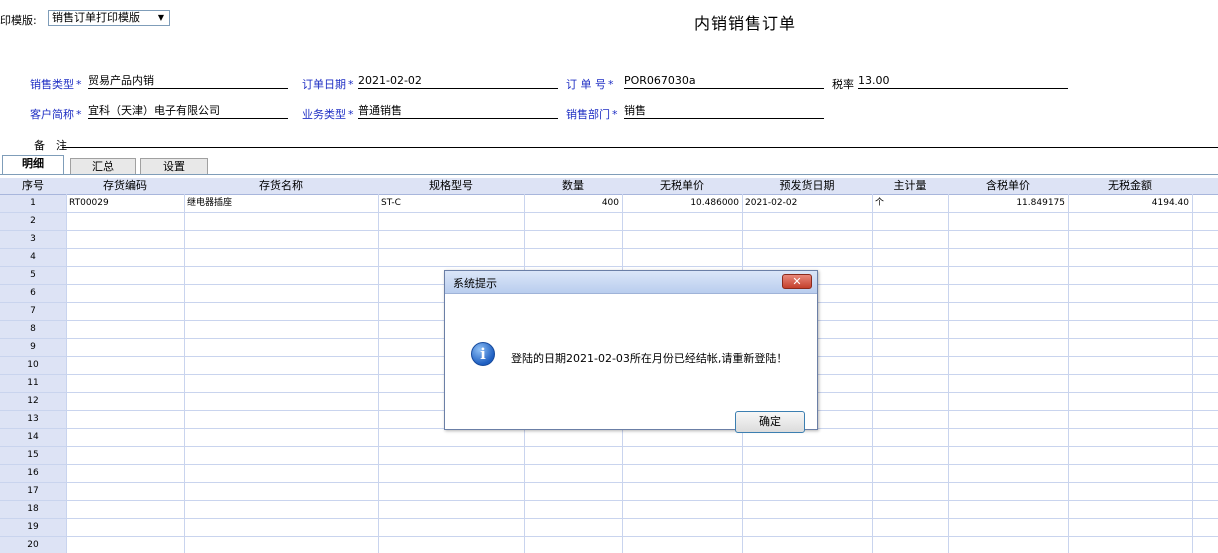 This screenshot has height=553, width=1218. What do you see at coordinates (609, 438) in the screenshot?
I see `table-row: 14` at bounding box center [609, 438].